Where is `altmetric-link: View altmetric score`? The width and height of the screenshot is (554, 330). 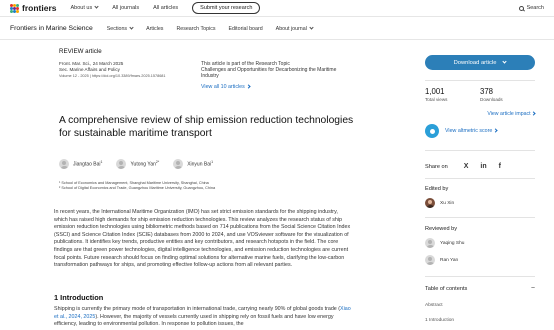 altmetric-link: View altmetric score is located at coordinates (471, 131).